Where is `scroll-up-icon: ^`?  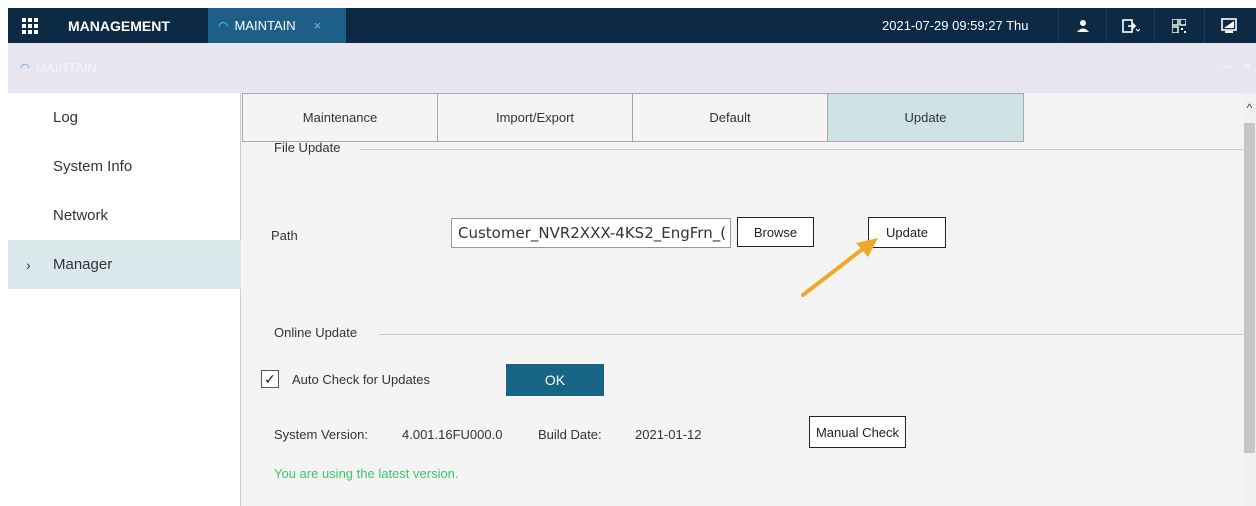 scroll-up-icon: ^ is located at coordinates (1249, 108).